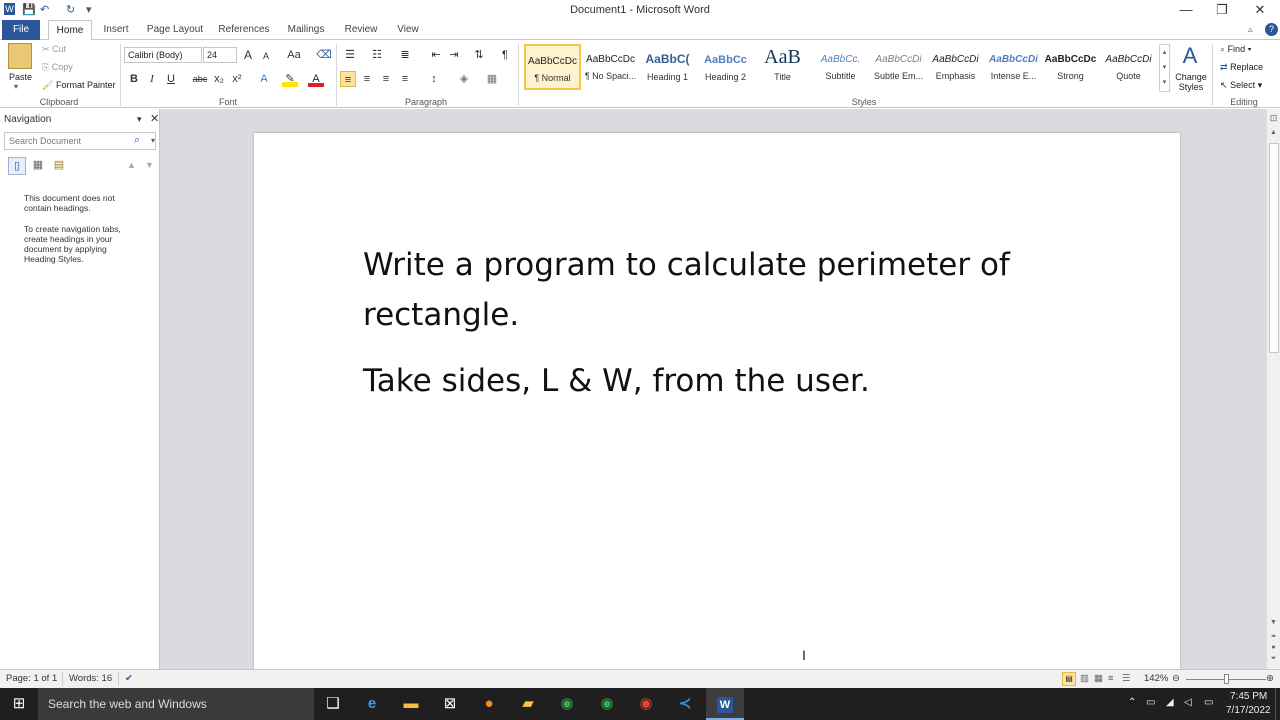  I want to click on align-left-icon: ≡, so click(348, 79).